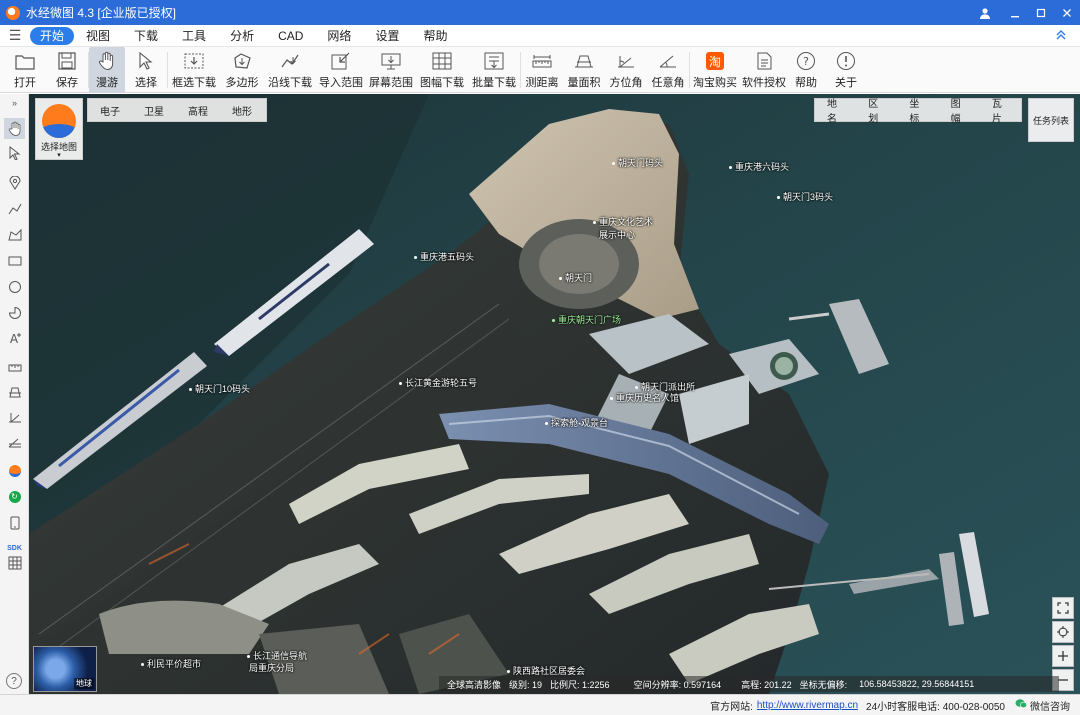  What do you see at coordinates (542, 70) in the screenshot?
I see `measure-distance-button: 测距离` at bounding box center [542, 70].